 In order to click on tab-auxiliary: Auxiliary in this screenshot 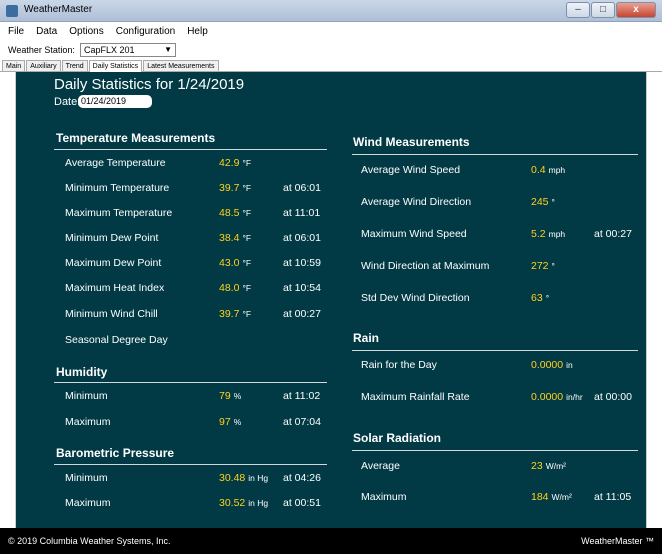, I will do `click(43, 65)`.